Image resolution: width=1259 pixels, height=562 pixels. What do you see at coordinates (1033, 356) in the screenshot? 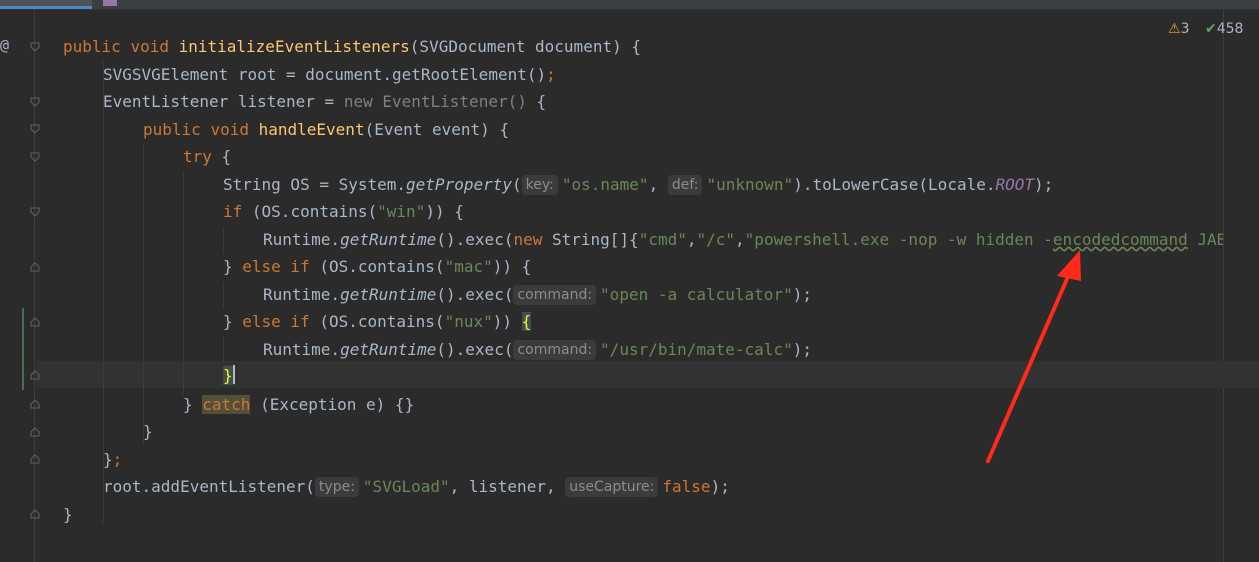
I see `annotation-arrow` at bounding box center [1033, 356].